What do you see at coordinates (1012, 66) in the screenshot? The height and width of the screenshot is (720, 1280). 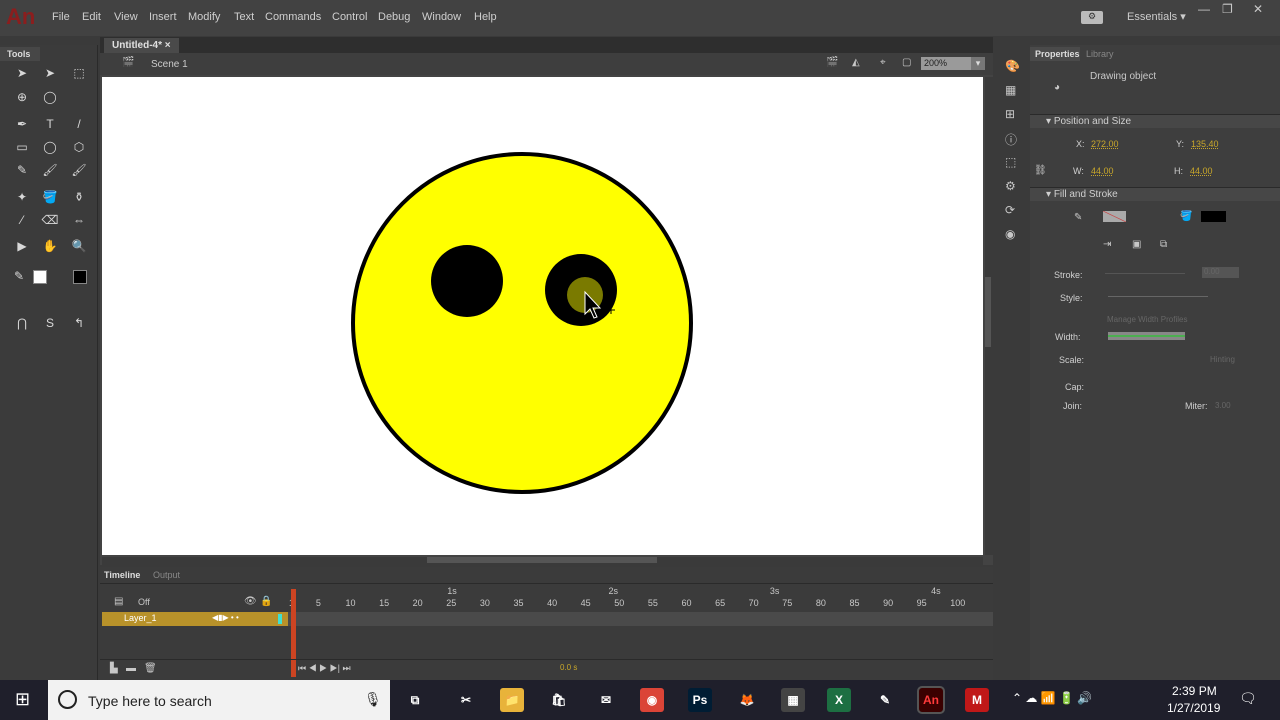 I see `color-palette-icon: 🎨` at bounding box center [1012, 66].